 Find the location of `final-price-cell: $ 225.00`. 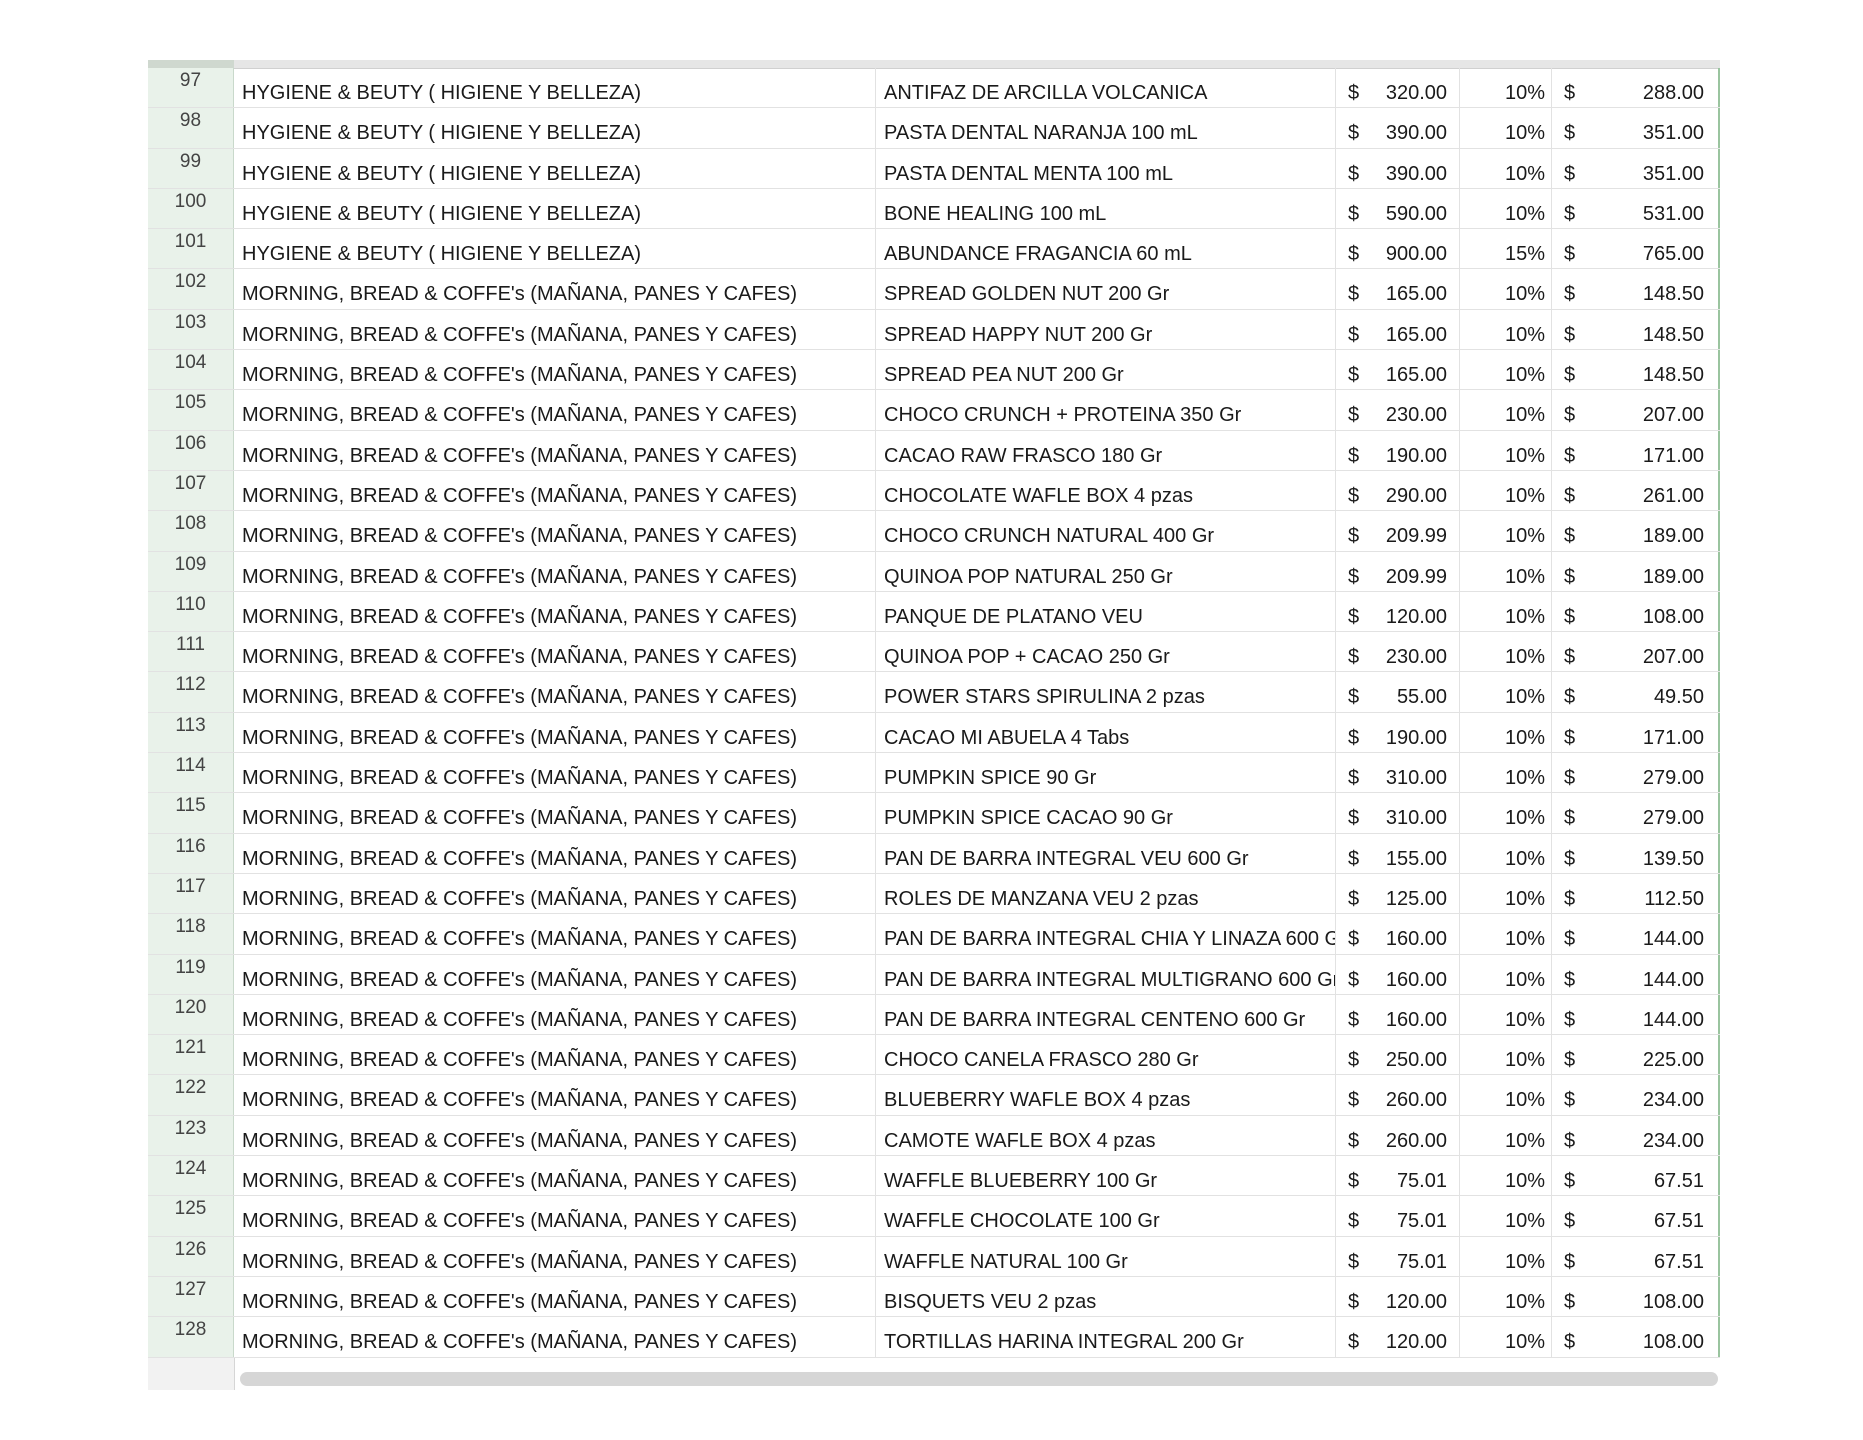

final-price-cell: $ 225.00 is located at coordinates (1636, 1055).